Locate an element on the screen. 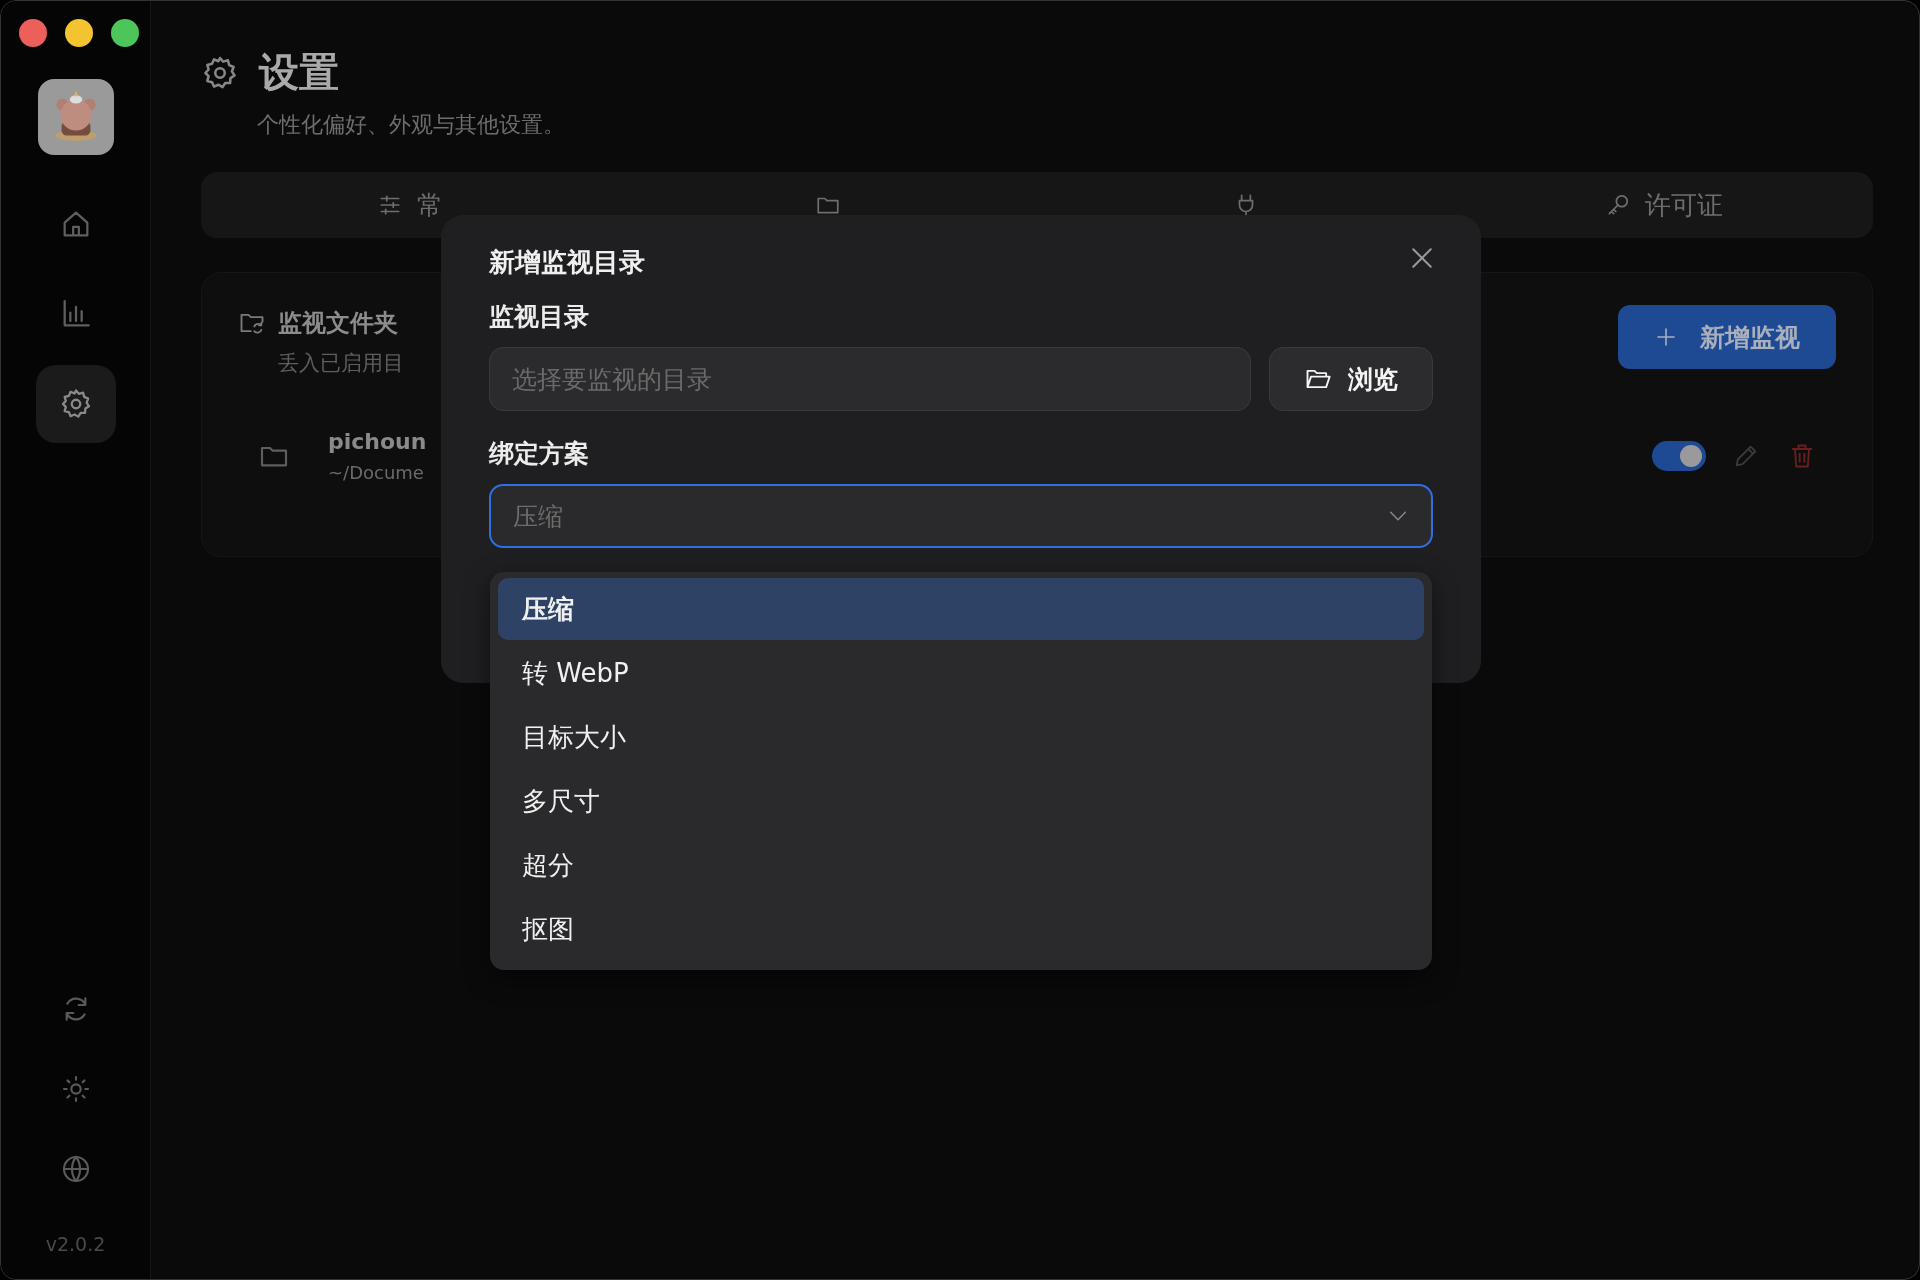 This screenshot has height=1280, width=1920. browse-button: 浏览 is located at coordinates (1351, 379).